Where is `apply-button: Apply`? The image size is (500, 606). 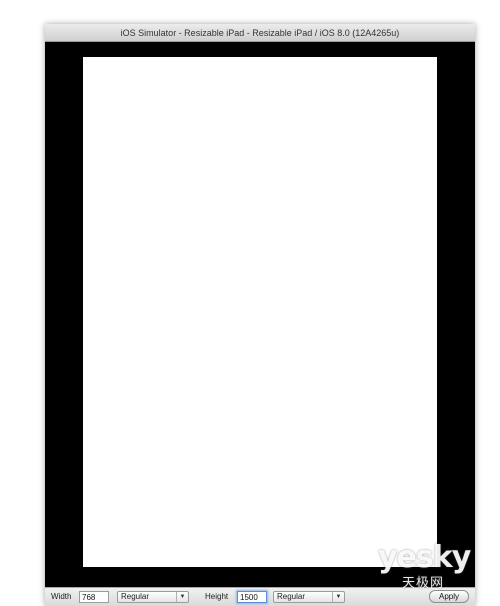
apply-button: Apply is located at coordinates (449, 596).